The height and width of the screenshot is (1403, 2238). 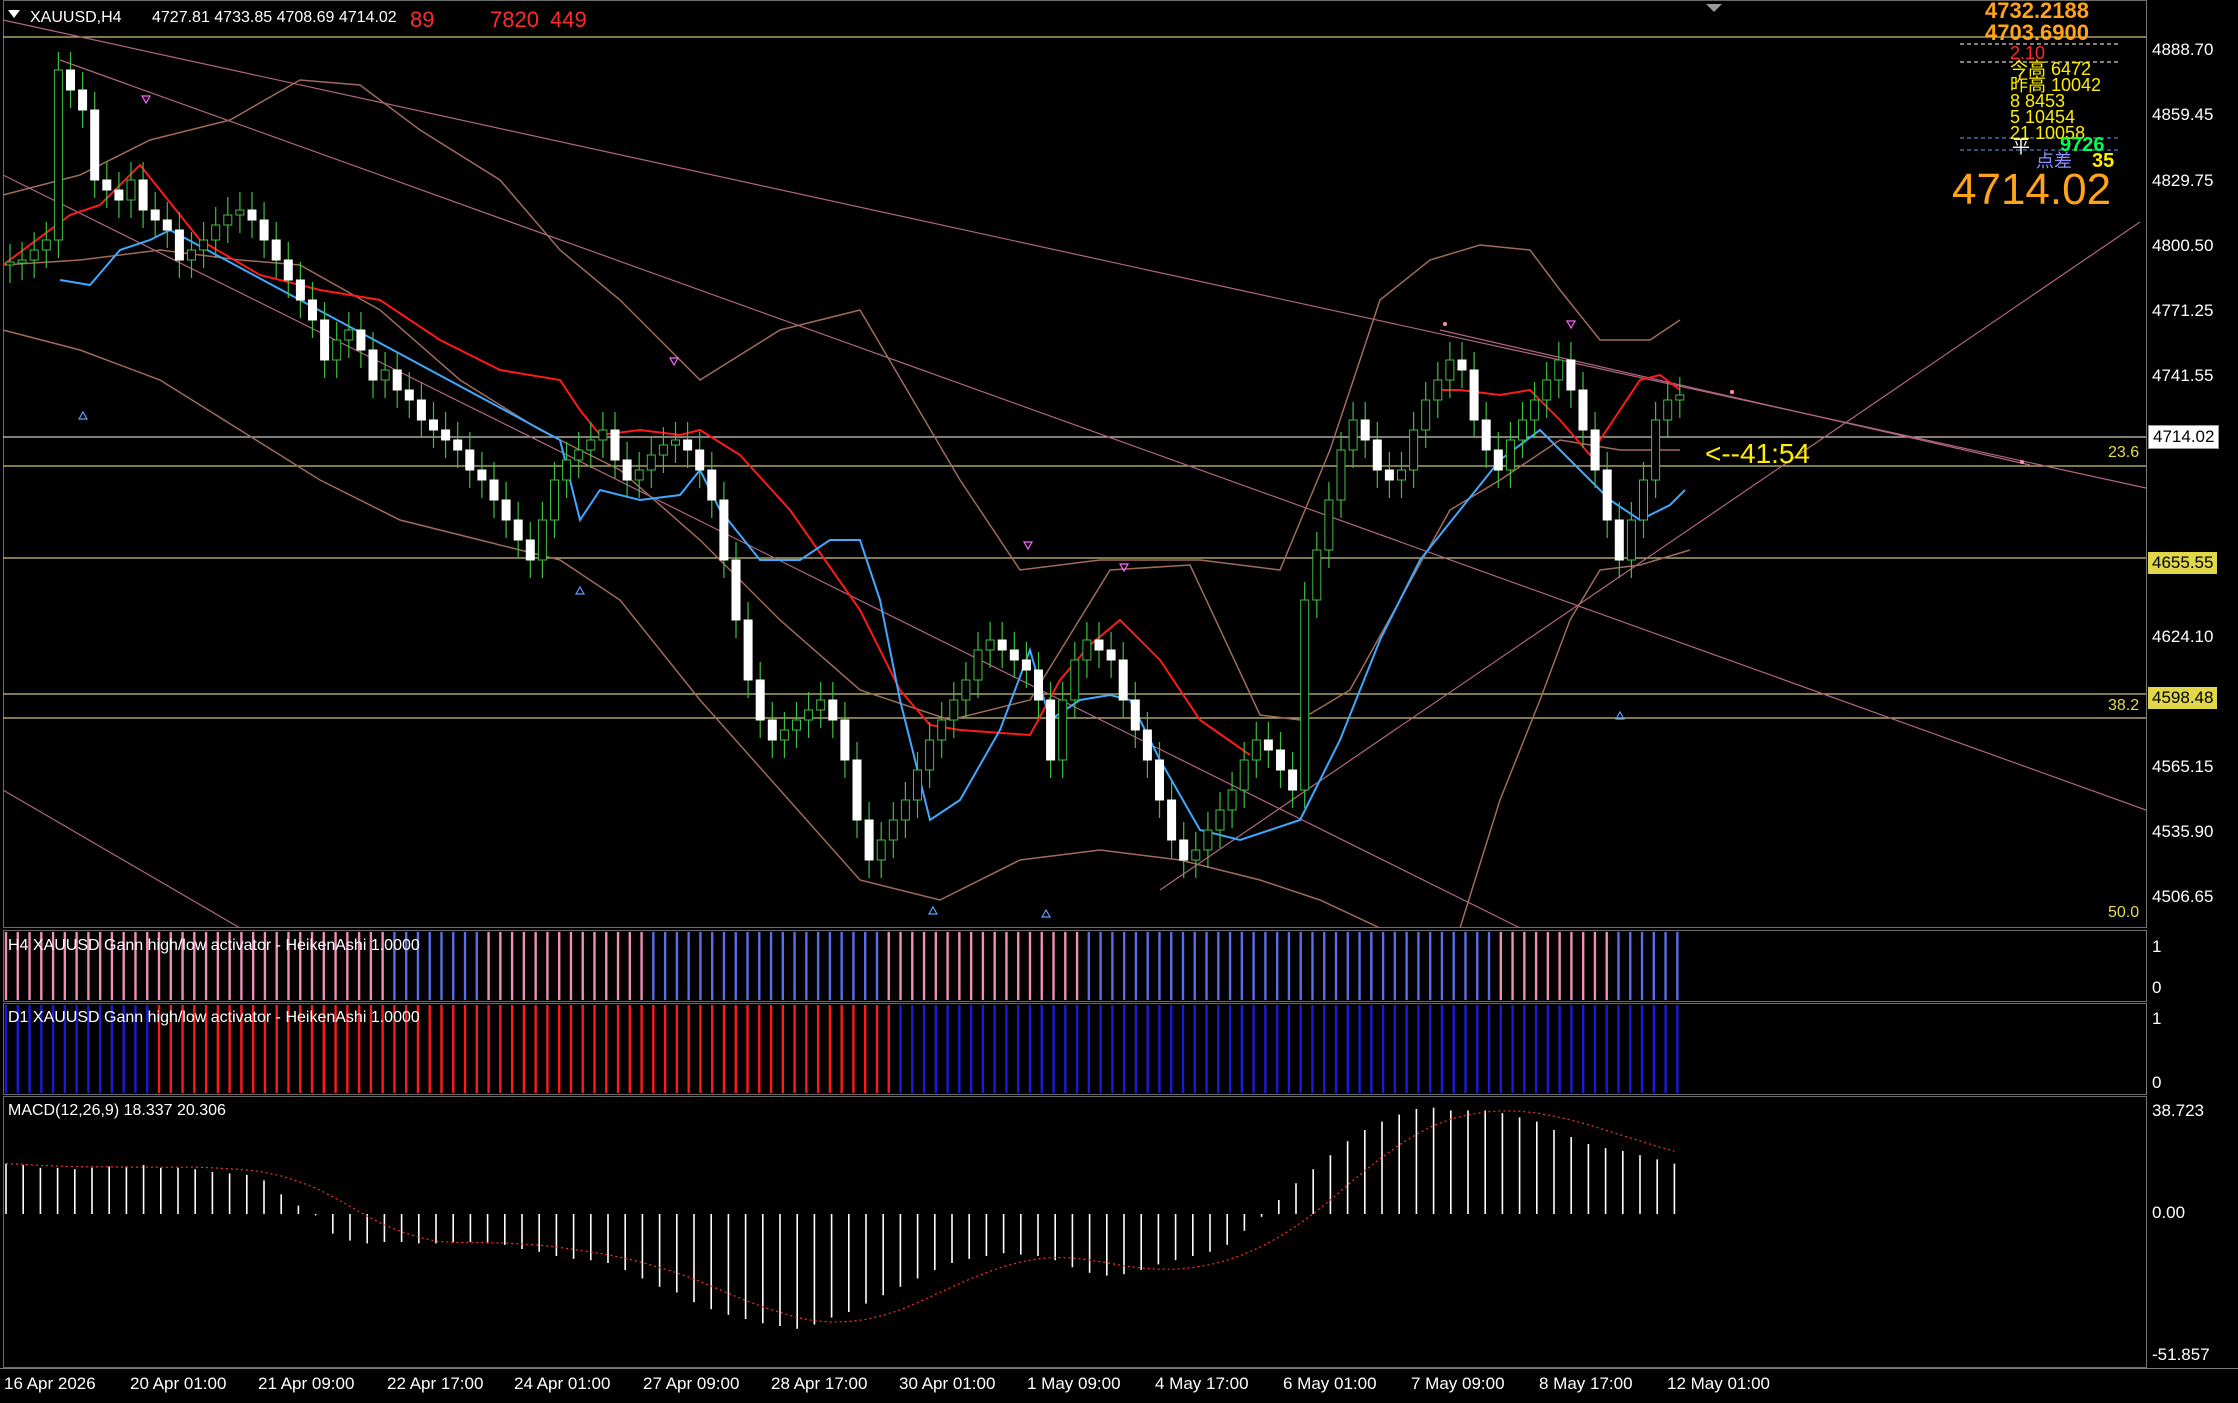 What do you see at coordinates (2169, 1212) in the screenshot?
I see `macd-scale-zero: 0.00` at bounding box center [2169, 1212].